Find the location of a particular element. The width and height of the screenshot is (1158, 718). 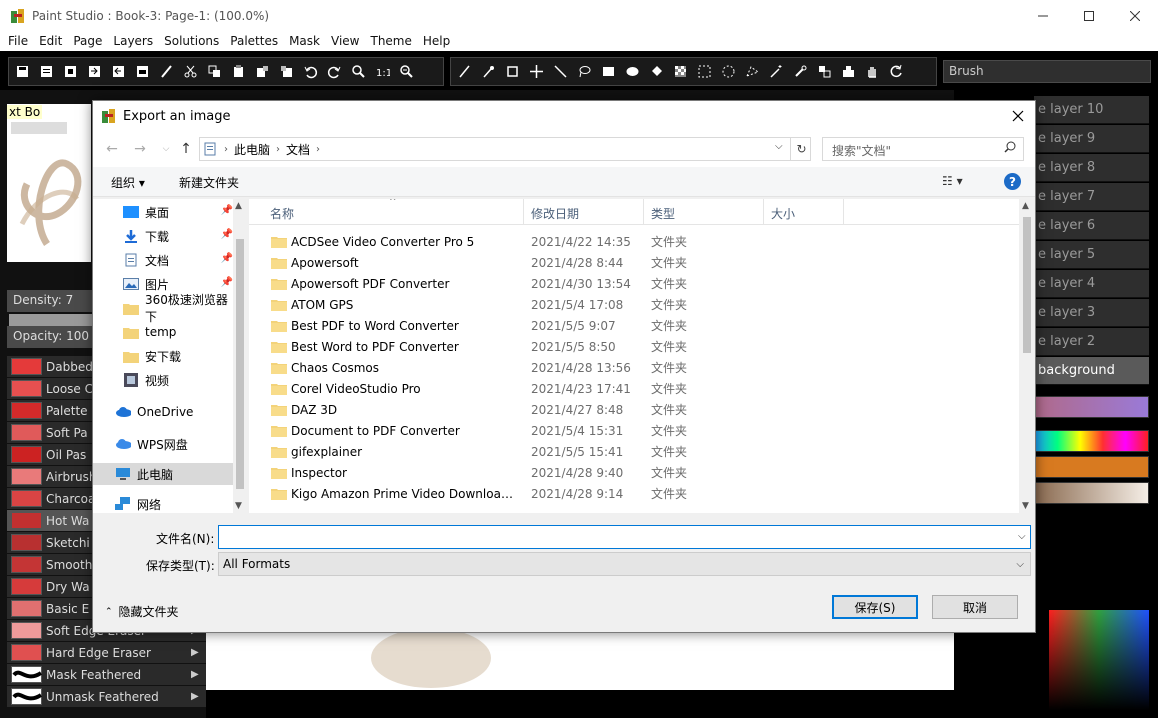

brush-item: Mask Feathered ▶ is located at coordinates (106, 675).